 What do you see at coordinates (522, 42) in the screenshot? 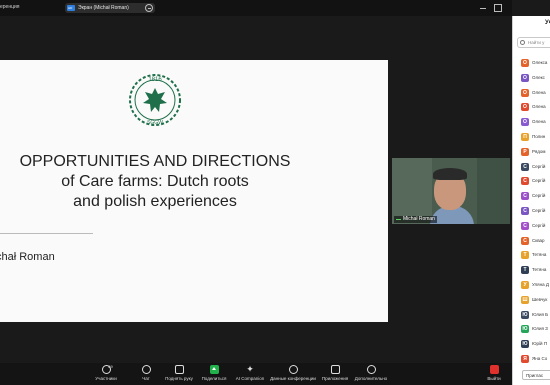
I see `search-icon` at bounding box center [522, 42].